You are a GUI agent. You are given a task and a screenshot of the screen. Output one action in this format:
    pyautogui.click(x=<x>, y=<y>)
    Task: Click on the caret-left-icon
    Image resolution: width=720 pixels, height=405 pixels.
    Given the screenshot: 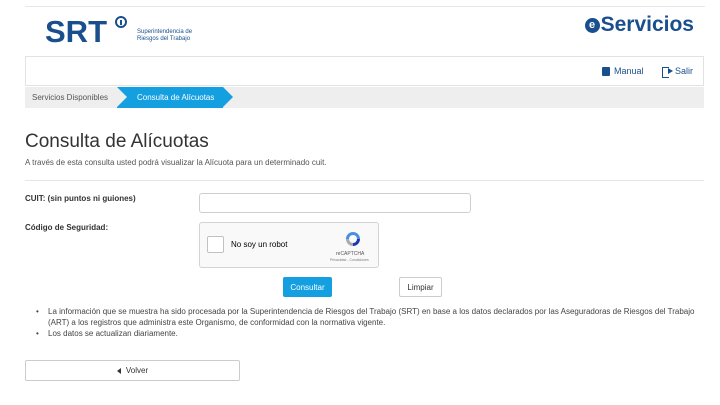 What is the action you would take?
    pyautogui.click(x=118, y=370)
    